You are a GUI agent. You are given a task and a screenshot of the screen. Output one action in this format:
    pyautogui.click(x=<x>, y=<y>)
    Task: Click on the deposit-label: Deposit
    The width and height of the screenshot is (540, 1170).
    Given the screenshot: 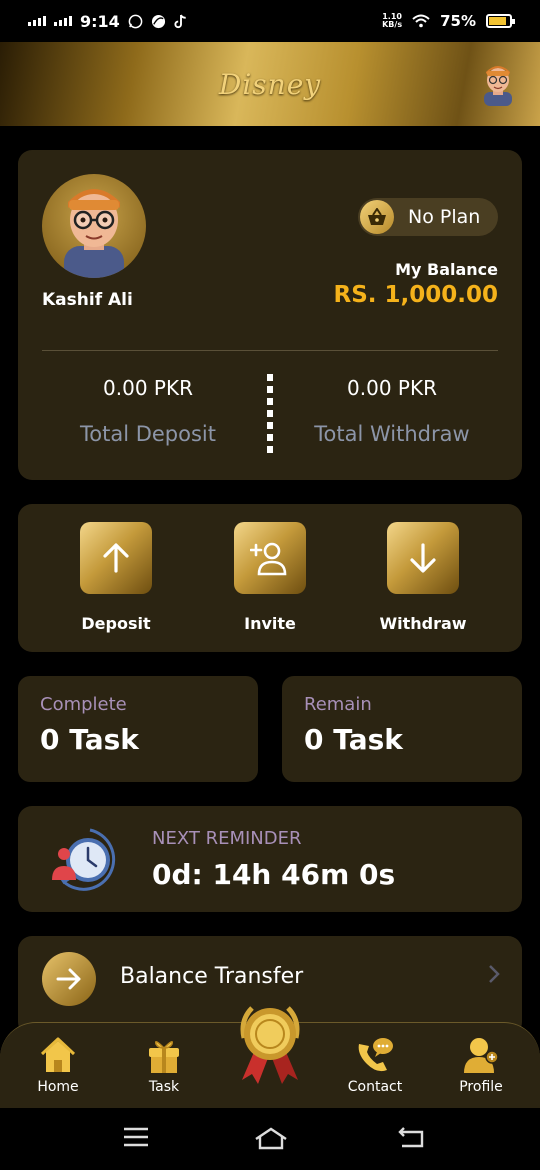 What is the action you would take?
    pyautogui.click(x=116, y=623)
    